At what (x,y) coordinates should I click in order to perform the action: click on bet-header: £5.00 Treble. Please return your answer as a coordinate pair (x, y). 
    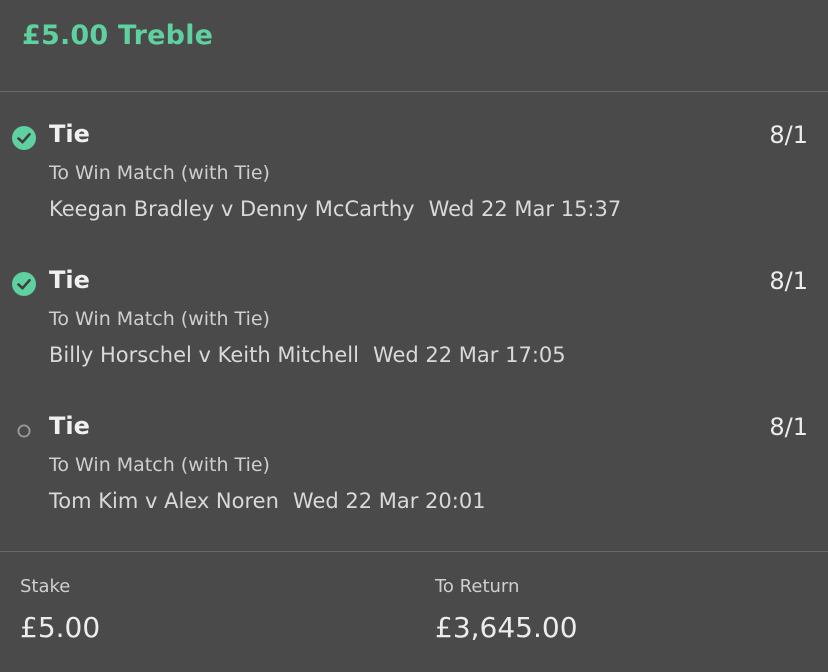
    Looking at the image, I should click on (414, 46).